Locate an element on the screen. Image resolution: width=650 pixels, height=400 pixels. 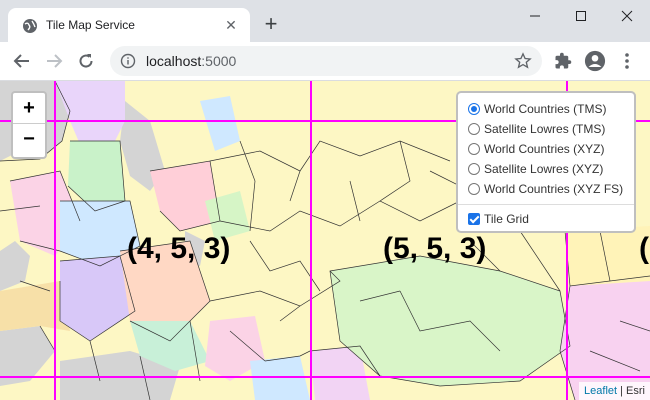
browser-tab: Tile Map Service ✕ is located at coordinates (129, 25).